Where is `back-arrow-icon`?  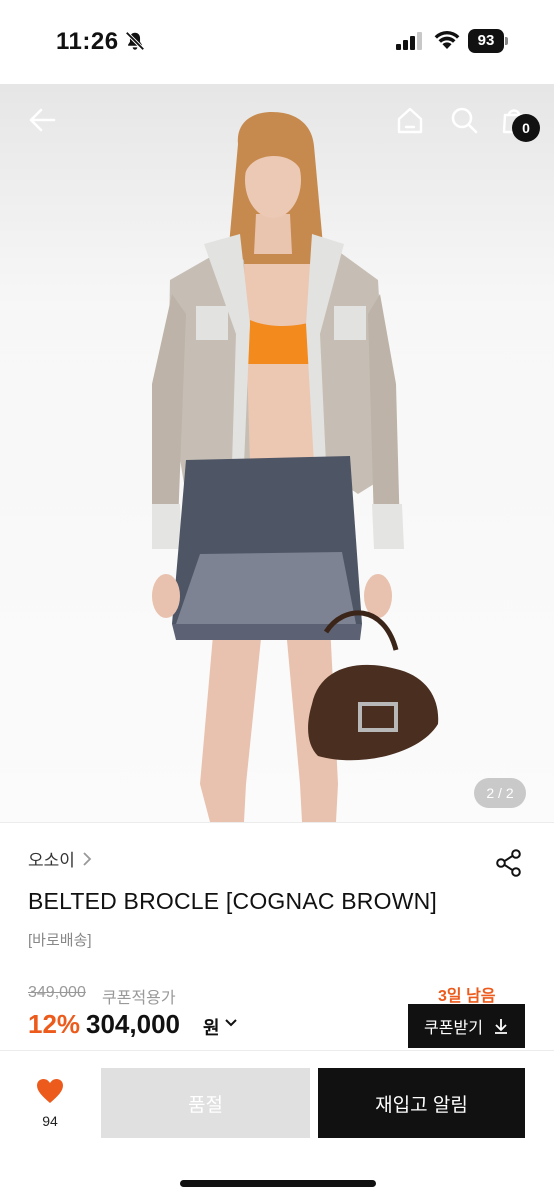 back-arrow-icon is located at coordinates (42, 120).